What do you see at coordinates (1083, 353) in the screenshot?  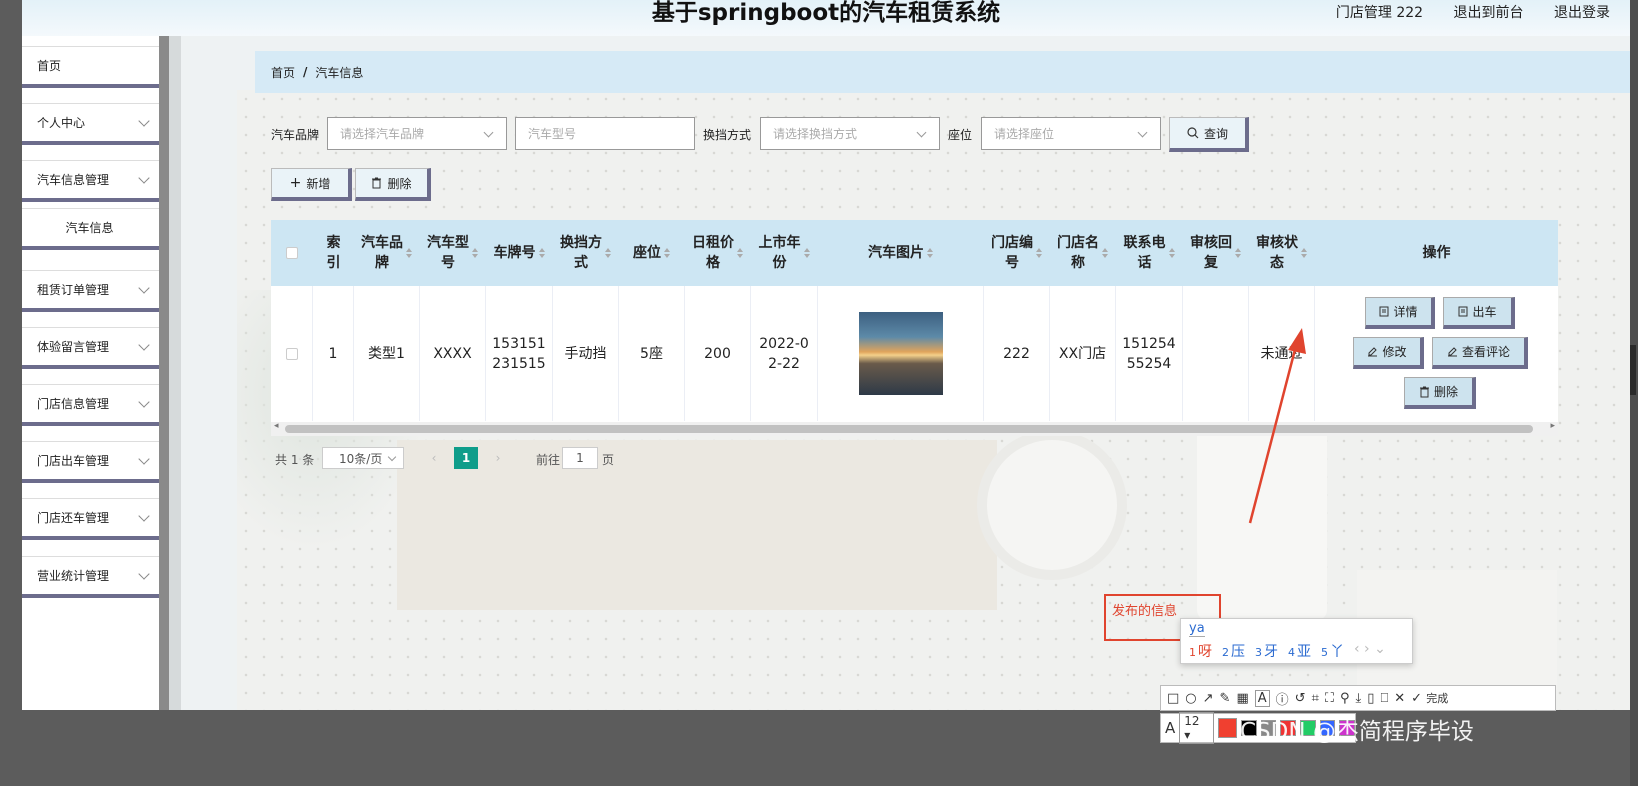 I see `store-name-cell: XX门店` at bounding box center [1083, 353].